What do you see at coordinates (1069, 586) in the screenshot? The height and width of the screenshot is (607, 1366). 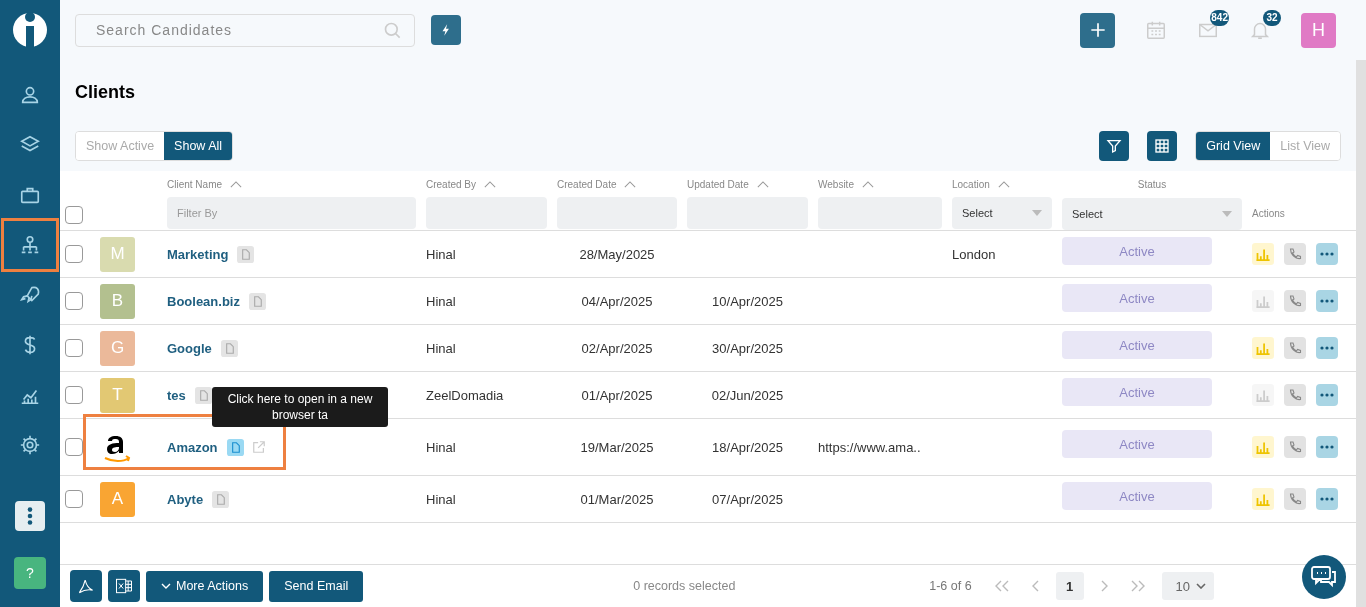 I see `page-number-button: 1` at bounding box center [1069, 586].